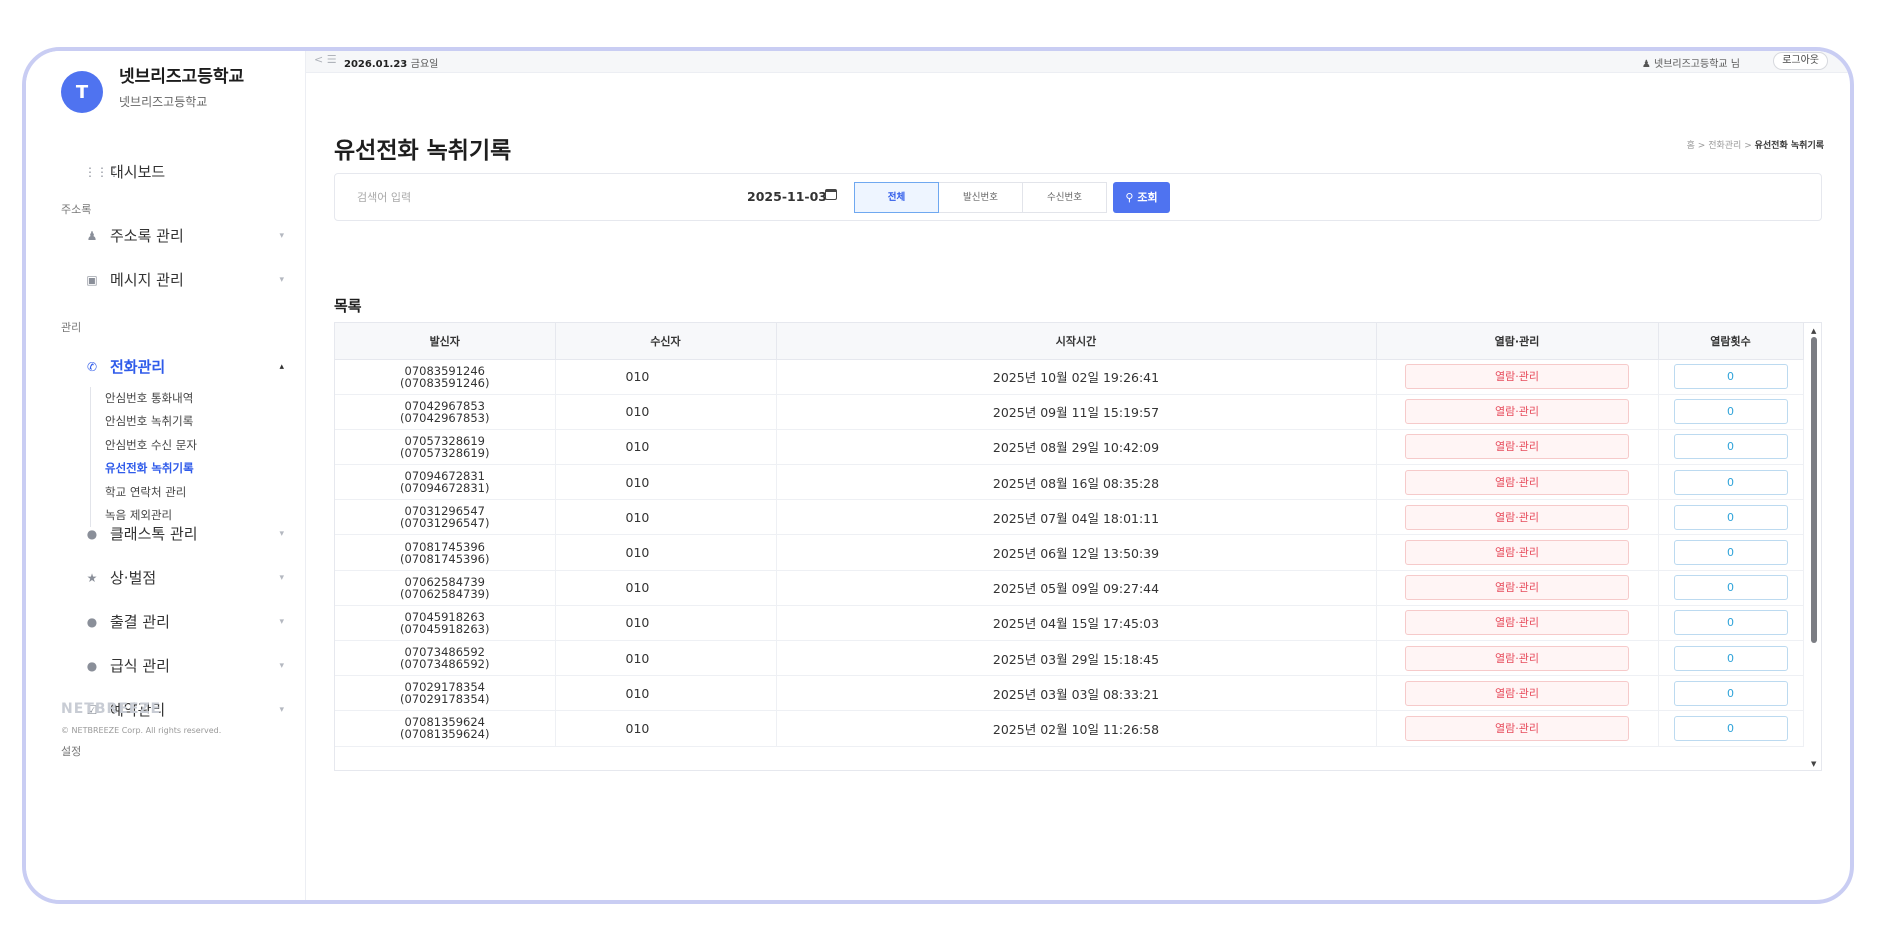 The height and width of the screenshot is (952, 1878). What do you see at coordinates (1814, 490) in the screenshot?
I see `scrollbar-thumb` at bounding box center [1814, 490].